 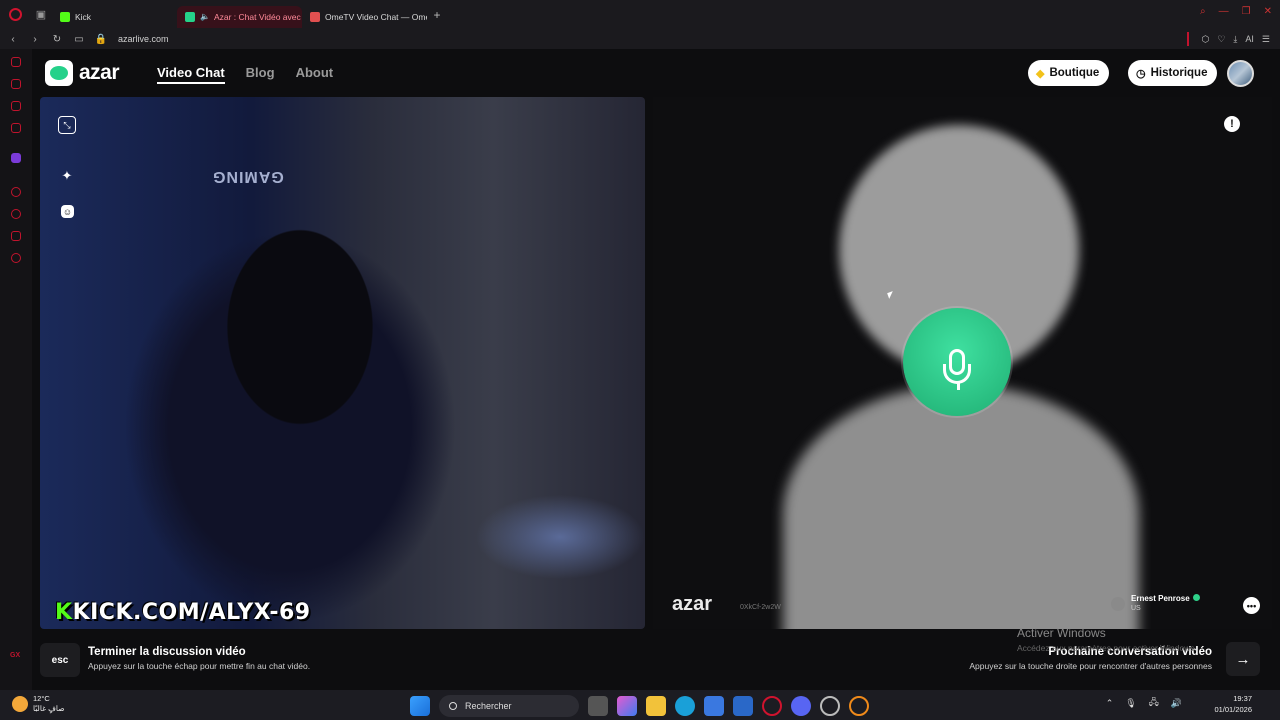 I want to click on esc-key-button: esc, so click(x=60, y=660).